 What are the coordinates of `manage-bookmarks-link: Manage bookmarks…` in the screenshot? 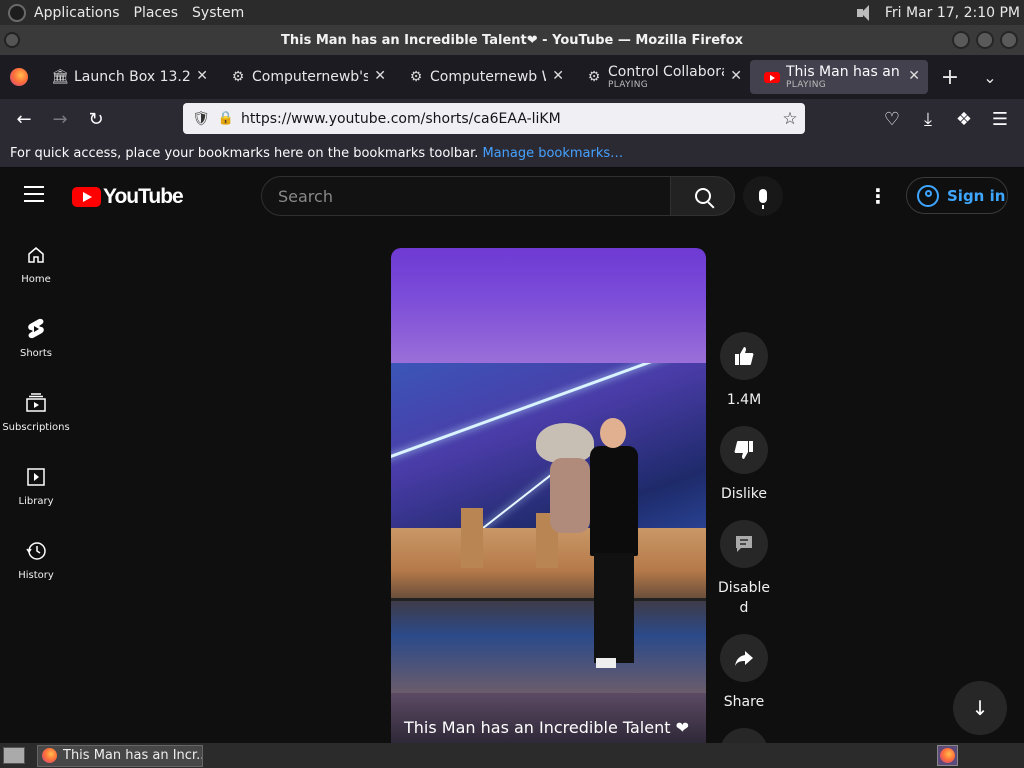 It's located at (552, 153).